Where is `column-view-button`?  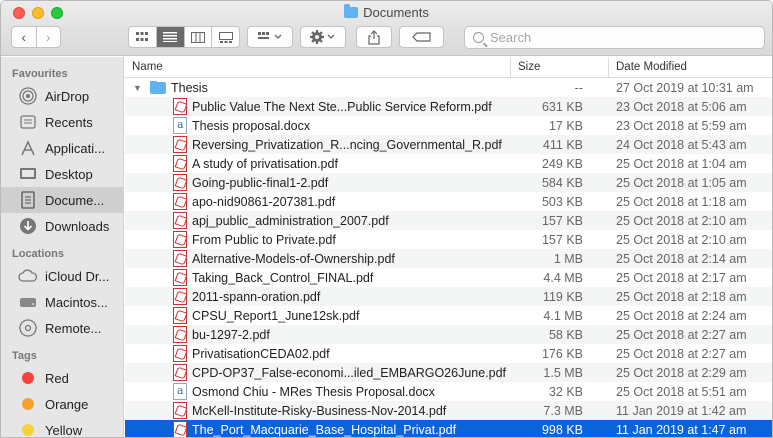 column-view-button is located at coordinates (197, 37).